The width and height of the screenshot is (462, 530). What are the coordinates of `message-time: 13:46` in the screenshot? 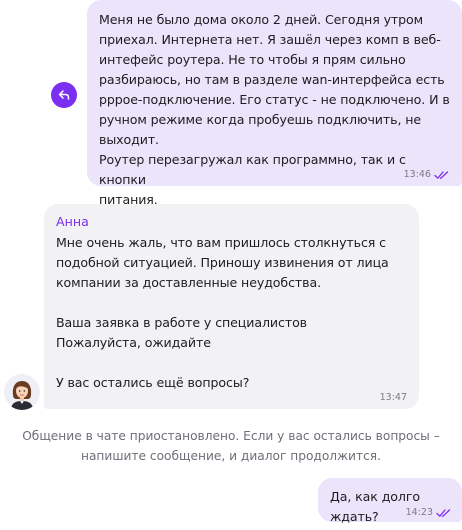 It's located at (417, 174).